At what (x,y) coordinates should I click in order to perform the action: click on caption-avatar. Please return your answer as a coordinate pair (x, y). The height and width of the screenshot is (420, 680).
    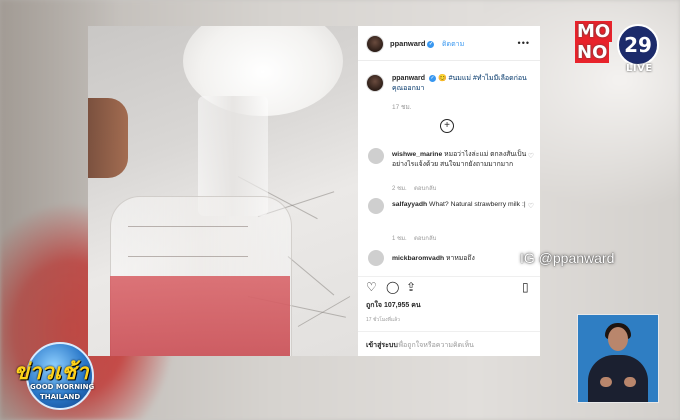
    Looking at the image, I should click on (375, 83).